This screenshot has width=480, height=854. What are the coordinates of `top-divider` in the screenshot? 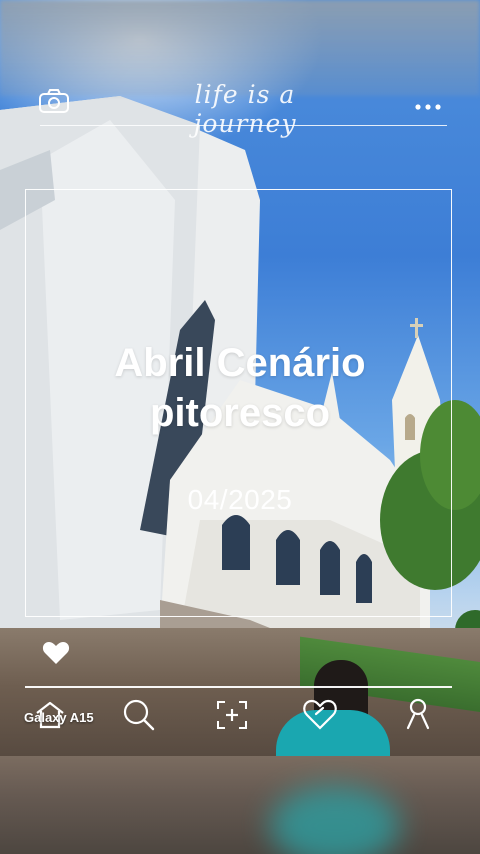 It's located at (243, 125).